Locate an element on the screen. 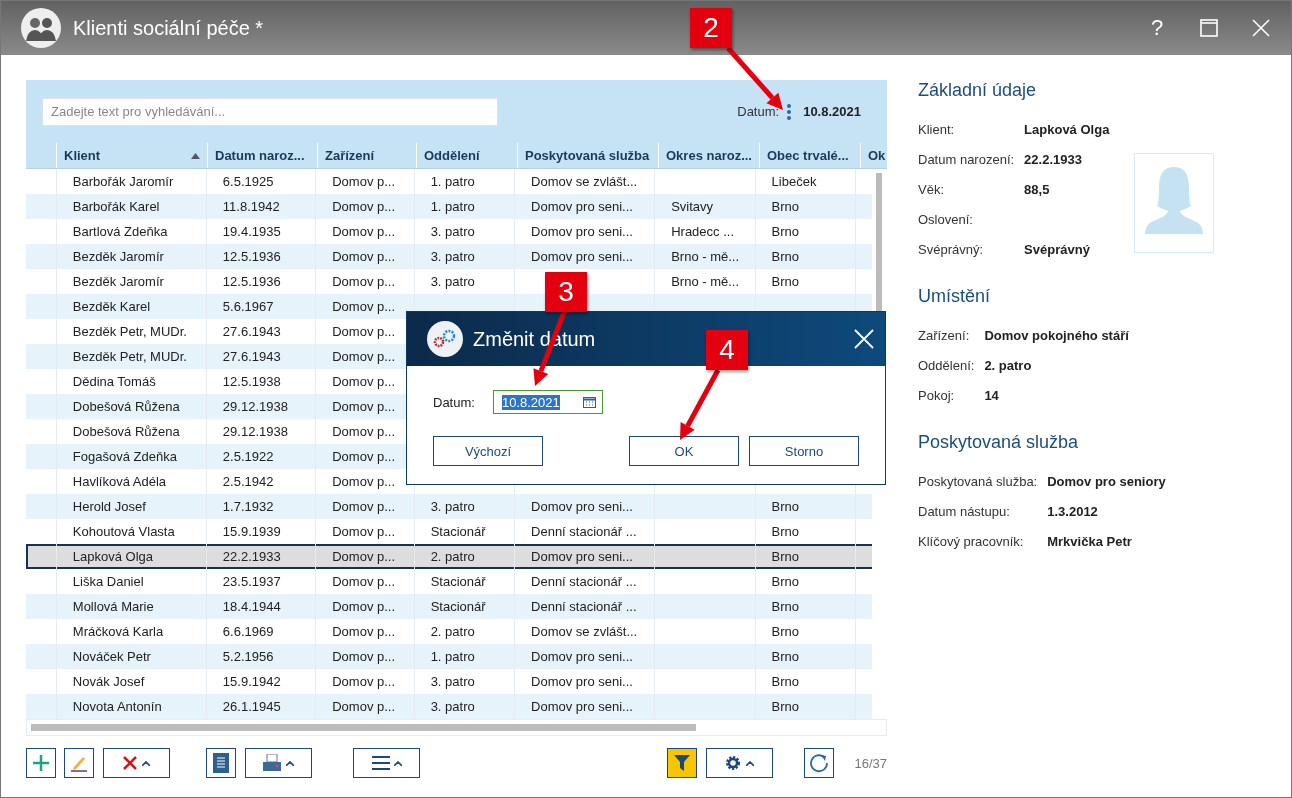 Image resolution: width=1292 pixels, height=798 pixels. field-value: Mrkvička Petr is located at coordinates (1089, 541).